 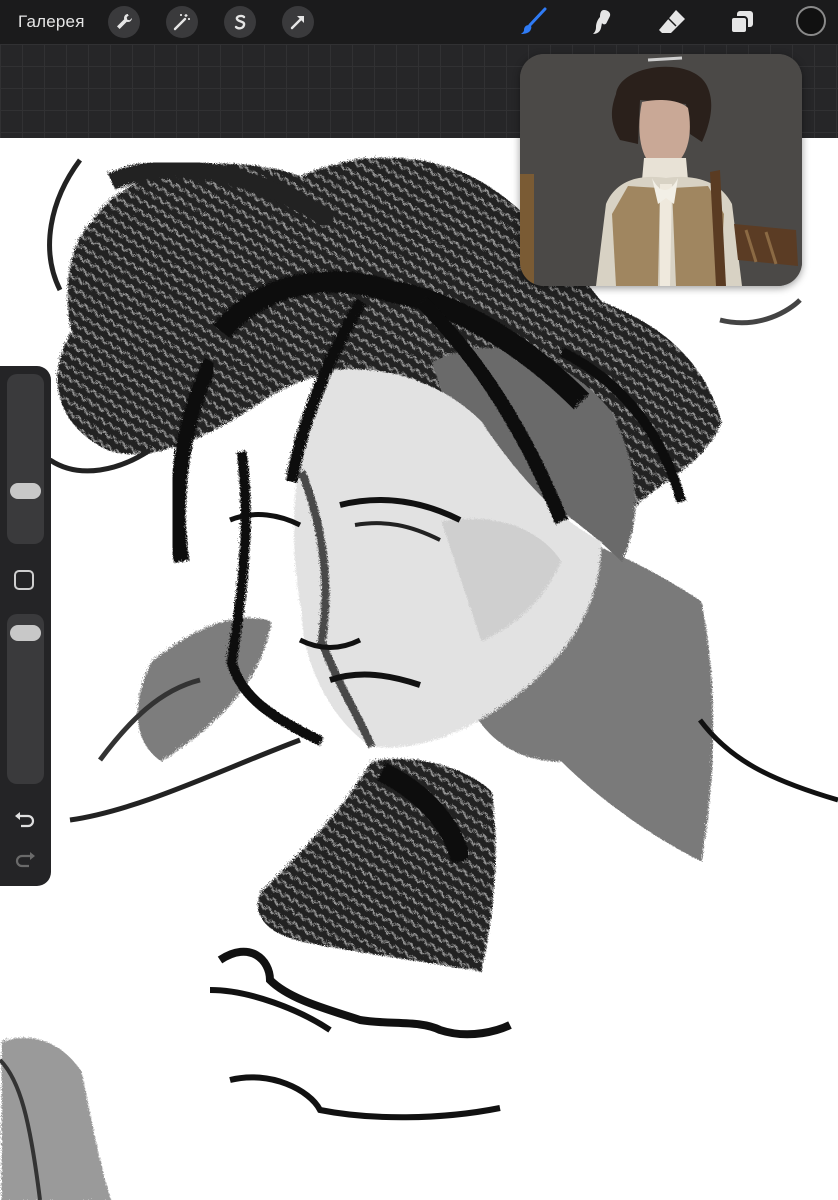 I want to click on wrench-icon, so click(x=124, y=22).